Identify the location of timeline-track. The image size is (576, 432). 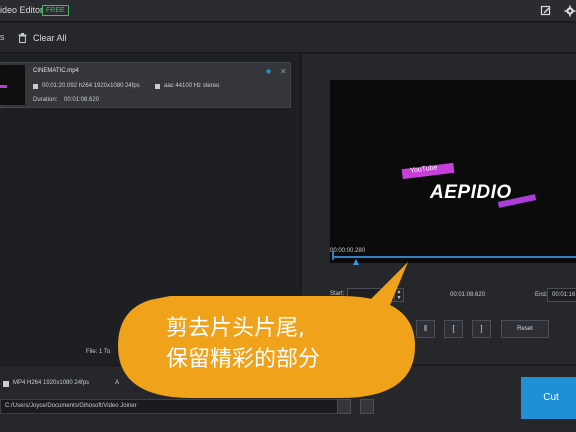
(454, 257).